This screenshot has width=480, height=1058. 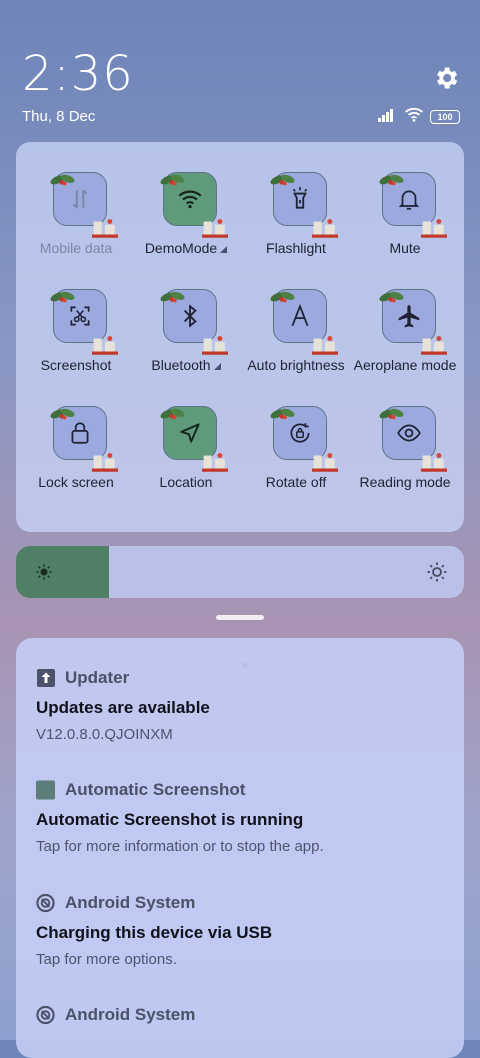 I want to click on tile-mobile-data: Mobile data, so click(x=76, y=199).